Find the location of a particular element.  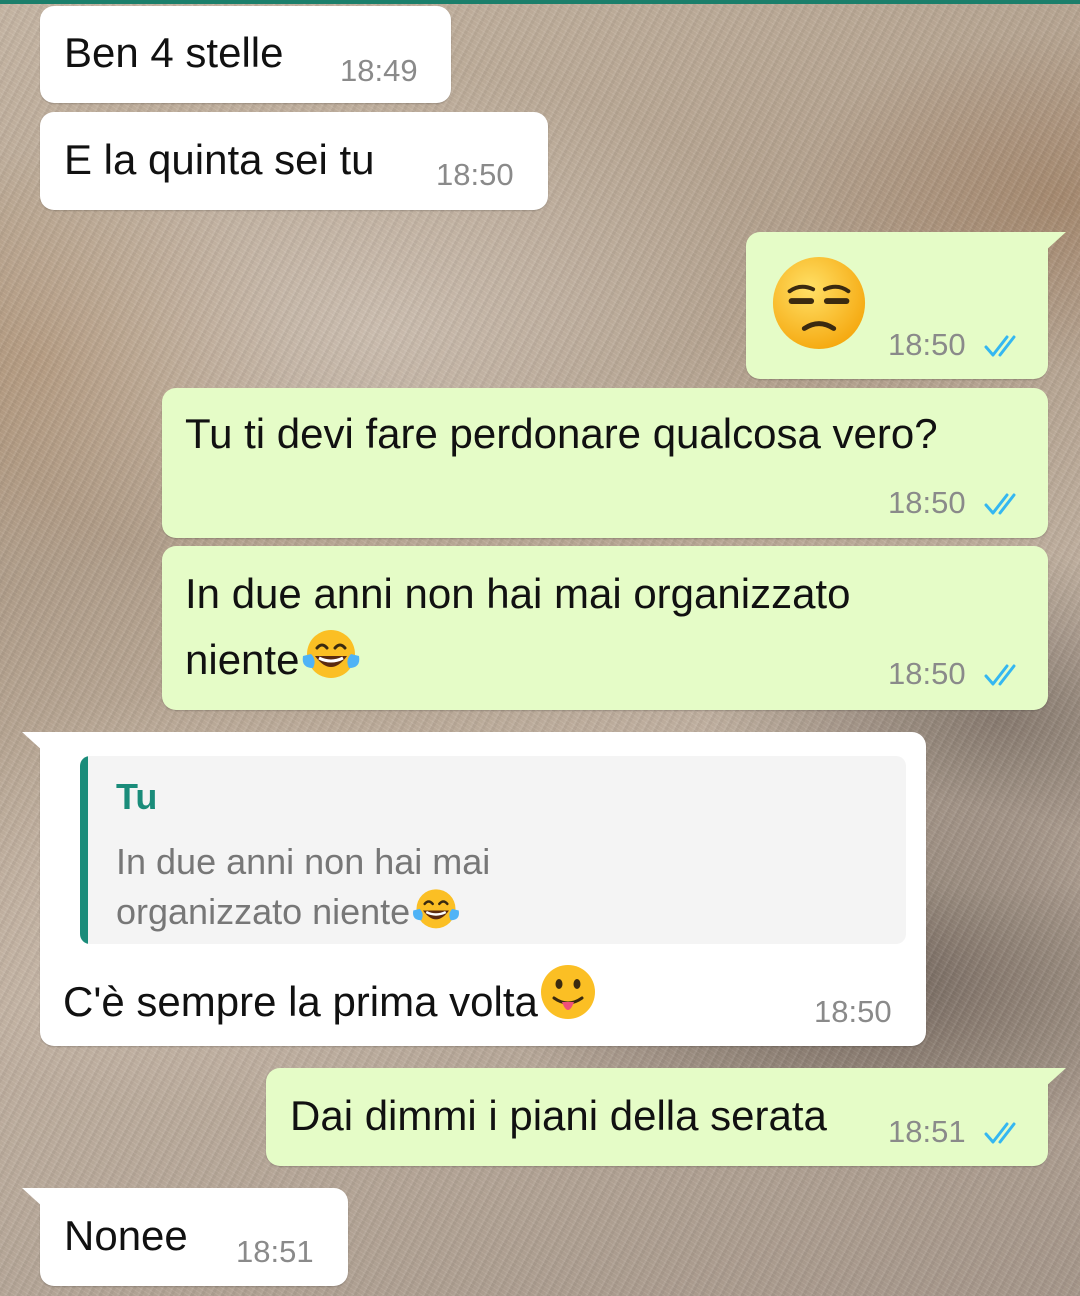

quote-line-2-words: organizzato niente is located at coordinates (263, 911).